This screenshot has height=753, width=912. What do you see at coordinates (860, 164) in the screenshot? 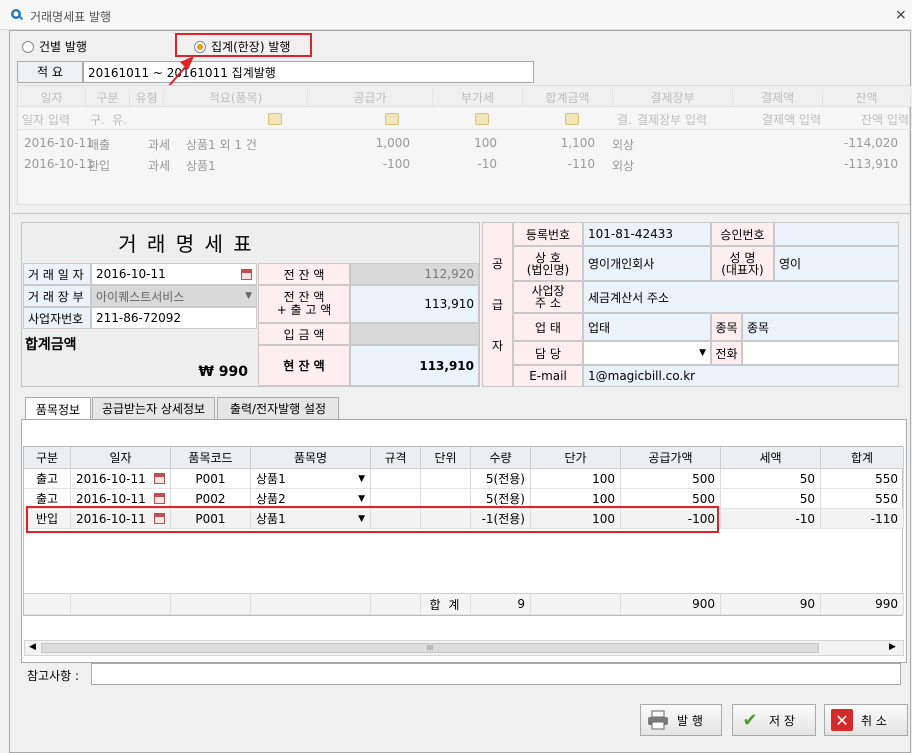
I see `history-cell: -113,910` at bounding box center [860, 164].